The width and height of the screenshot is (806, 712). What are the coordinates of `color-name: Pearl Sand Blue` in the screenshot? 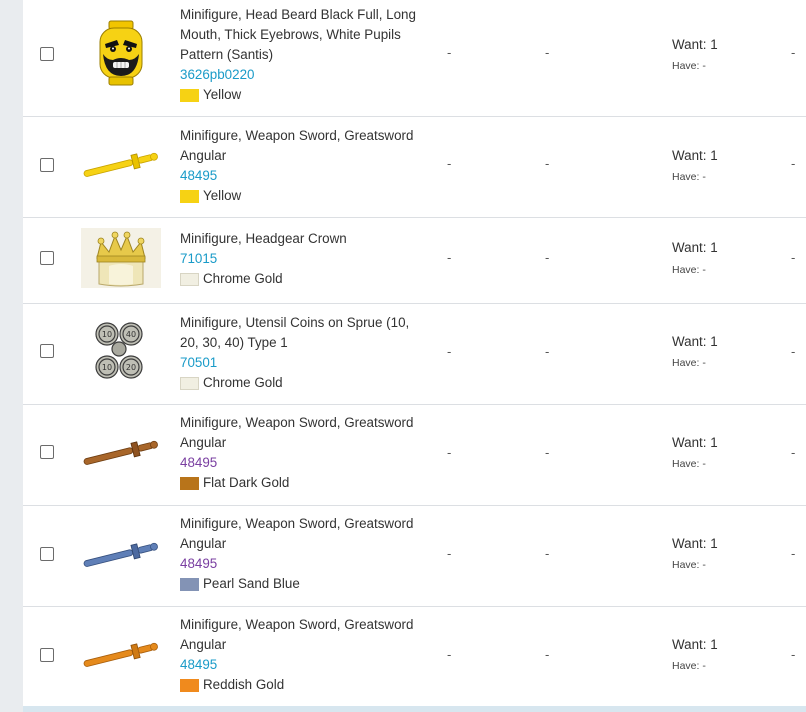 It's located at (251, 583).